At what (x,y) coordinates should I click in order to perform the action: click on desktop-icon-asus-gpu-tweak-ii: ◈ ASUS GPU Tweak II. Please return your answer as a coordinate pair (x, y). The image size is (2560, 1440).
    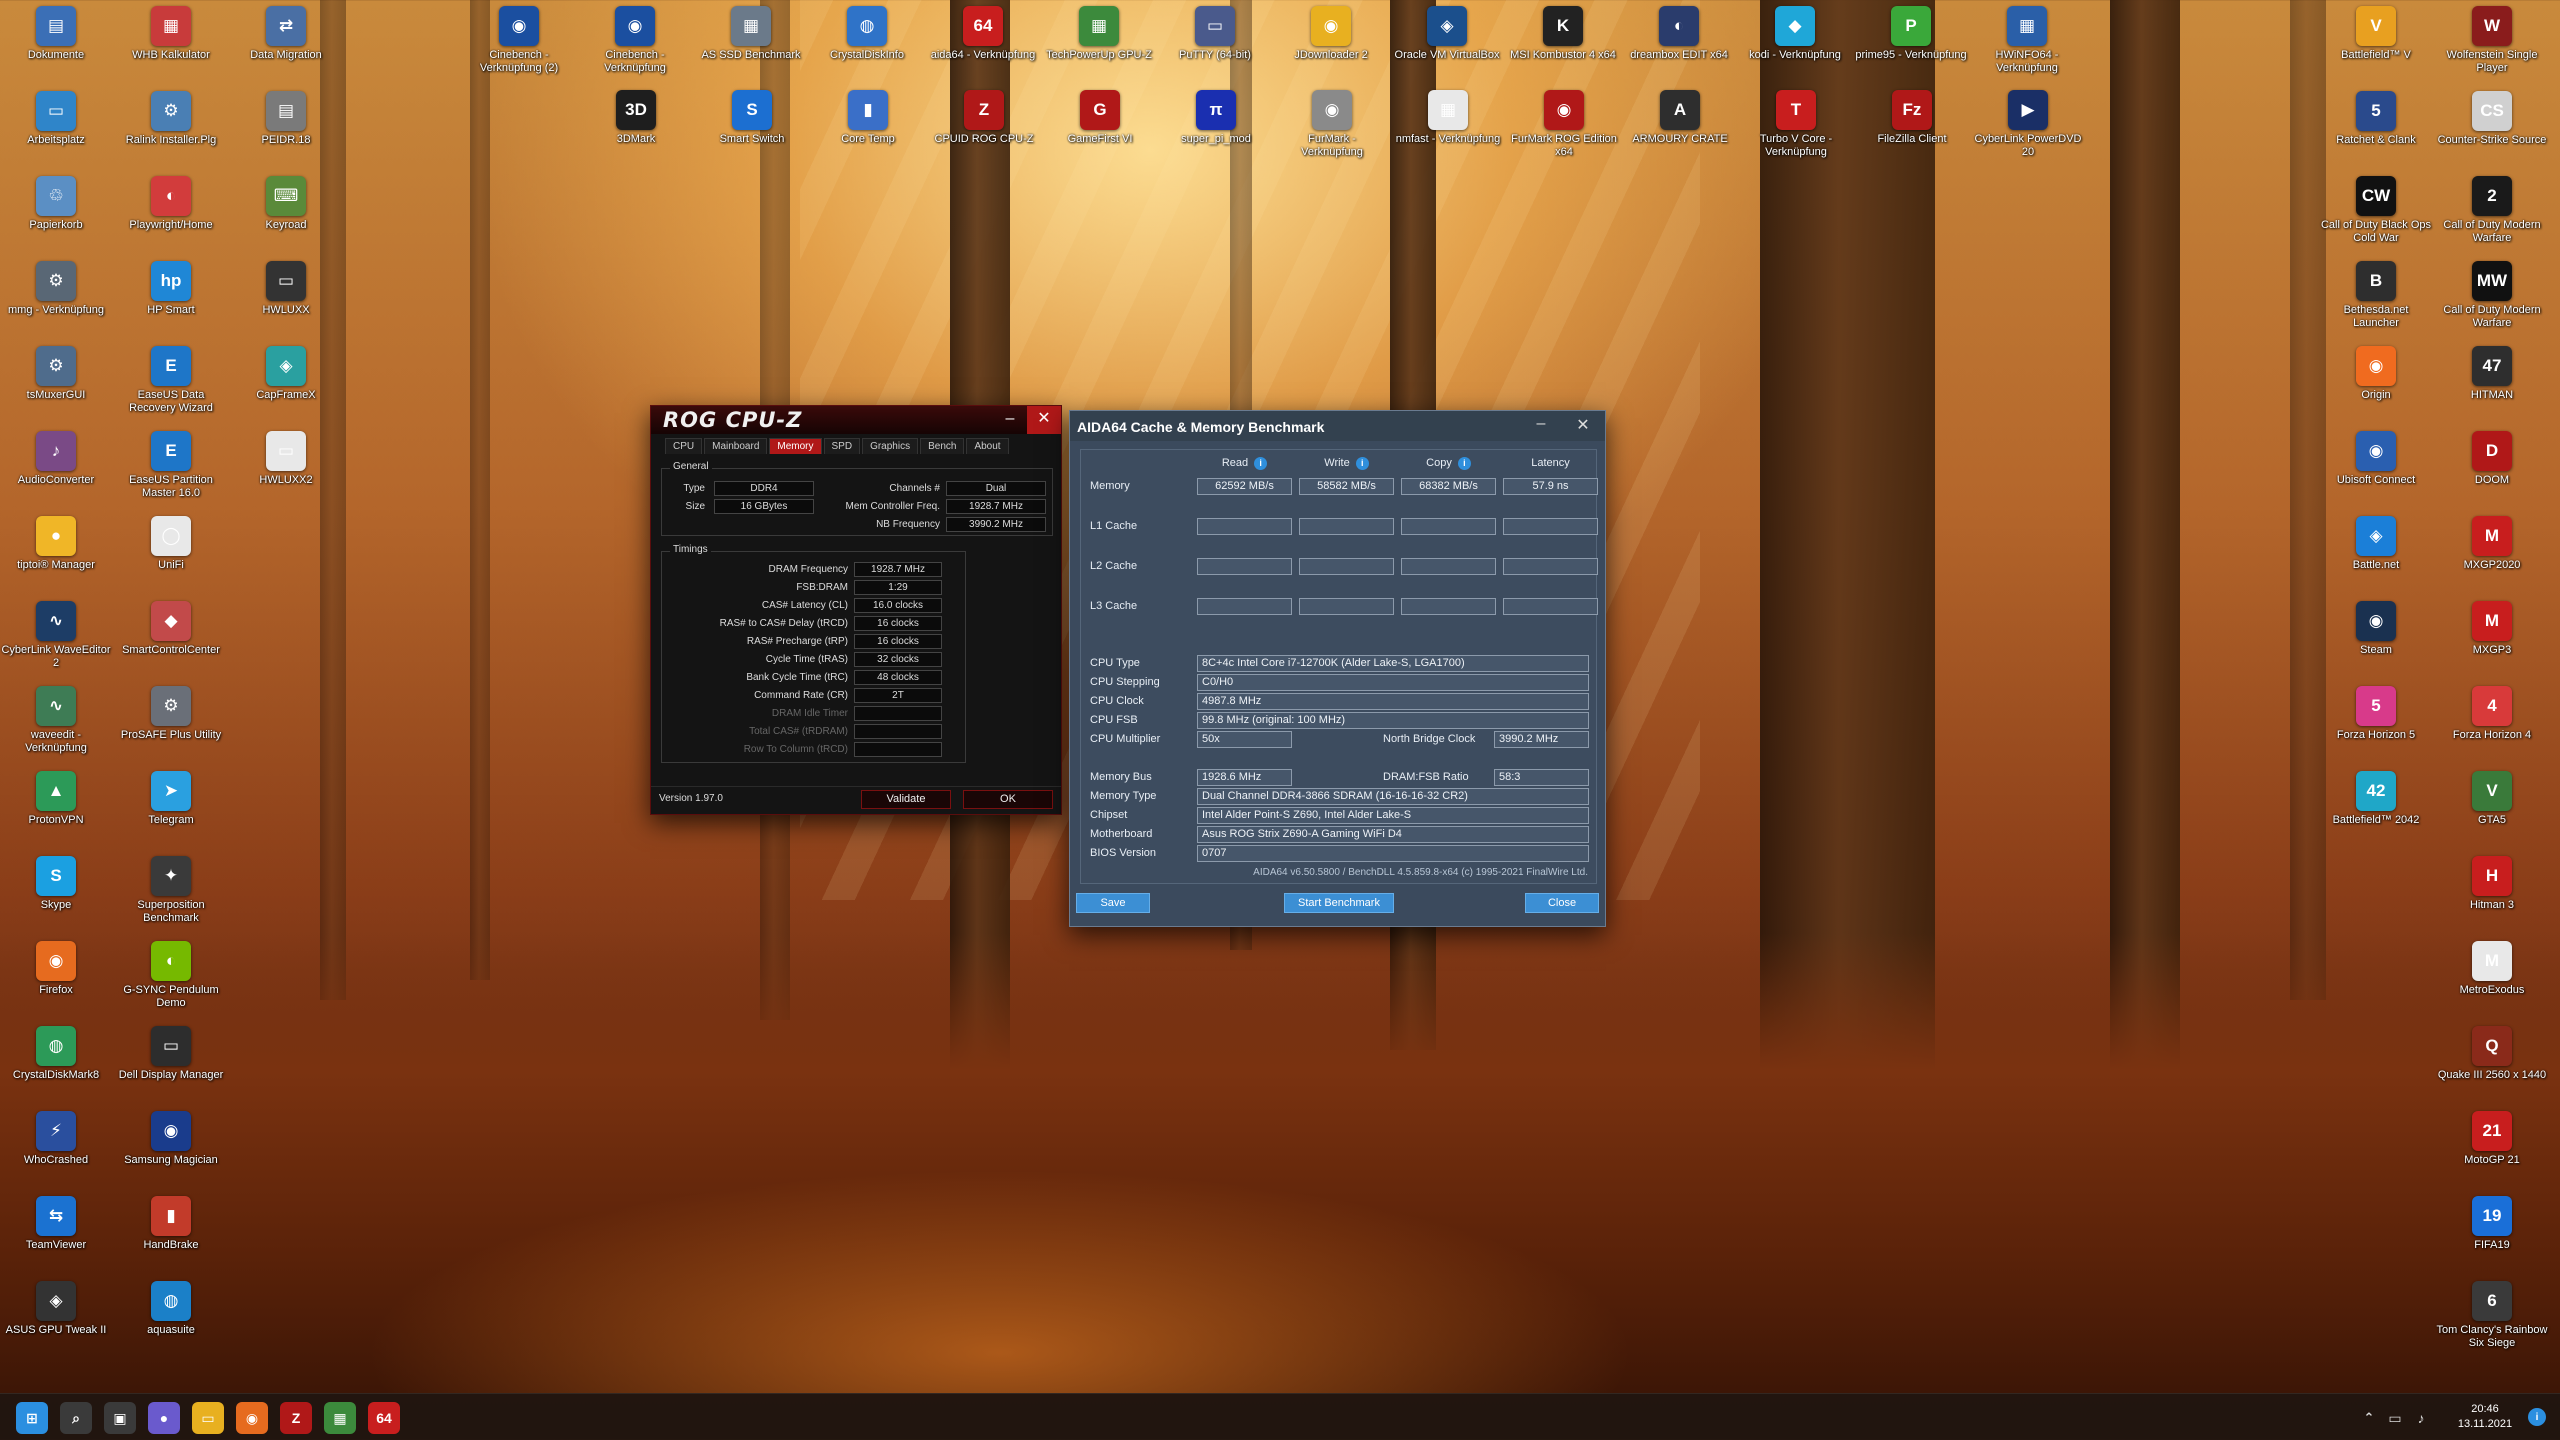
    Looking at the image, I should click on (56, 1309).